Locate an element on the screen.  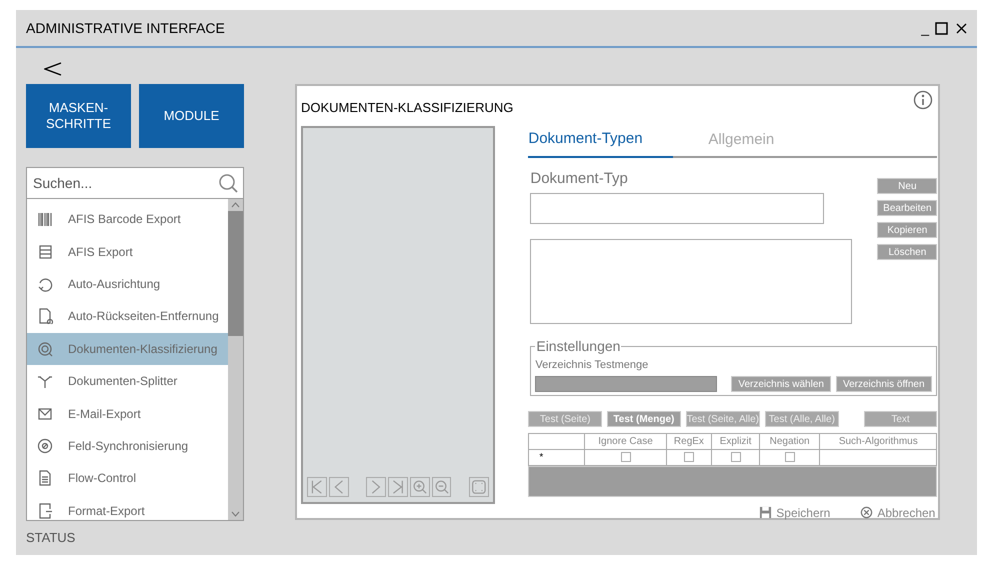
test-button: Text is located at coordinates (901, 418).